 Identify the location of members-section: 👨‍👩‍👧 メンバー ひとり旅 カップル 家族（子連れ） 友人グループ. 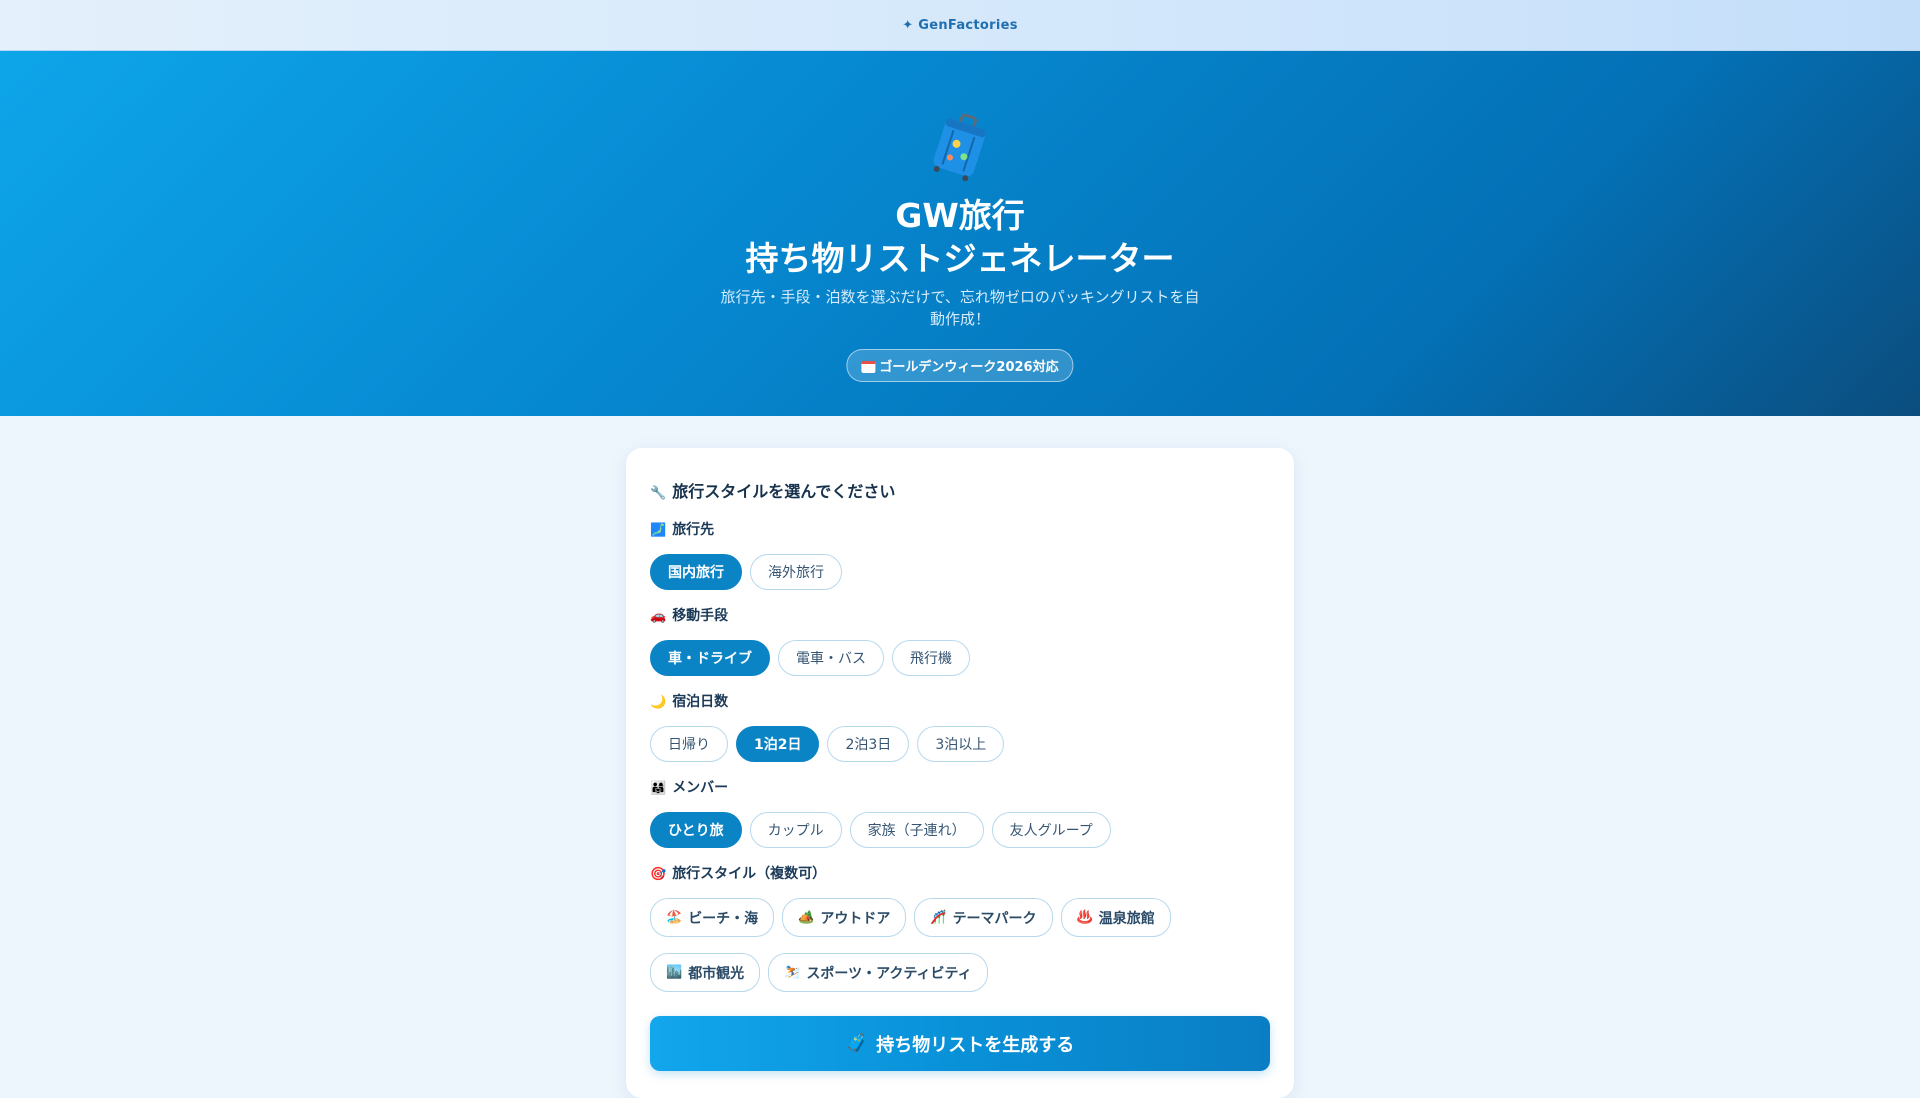
(880, 813).